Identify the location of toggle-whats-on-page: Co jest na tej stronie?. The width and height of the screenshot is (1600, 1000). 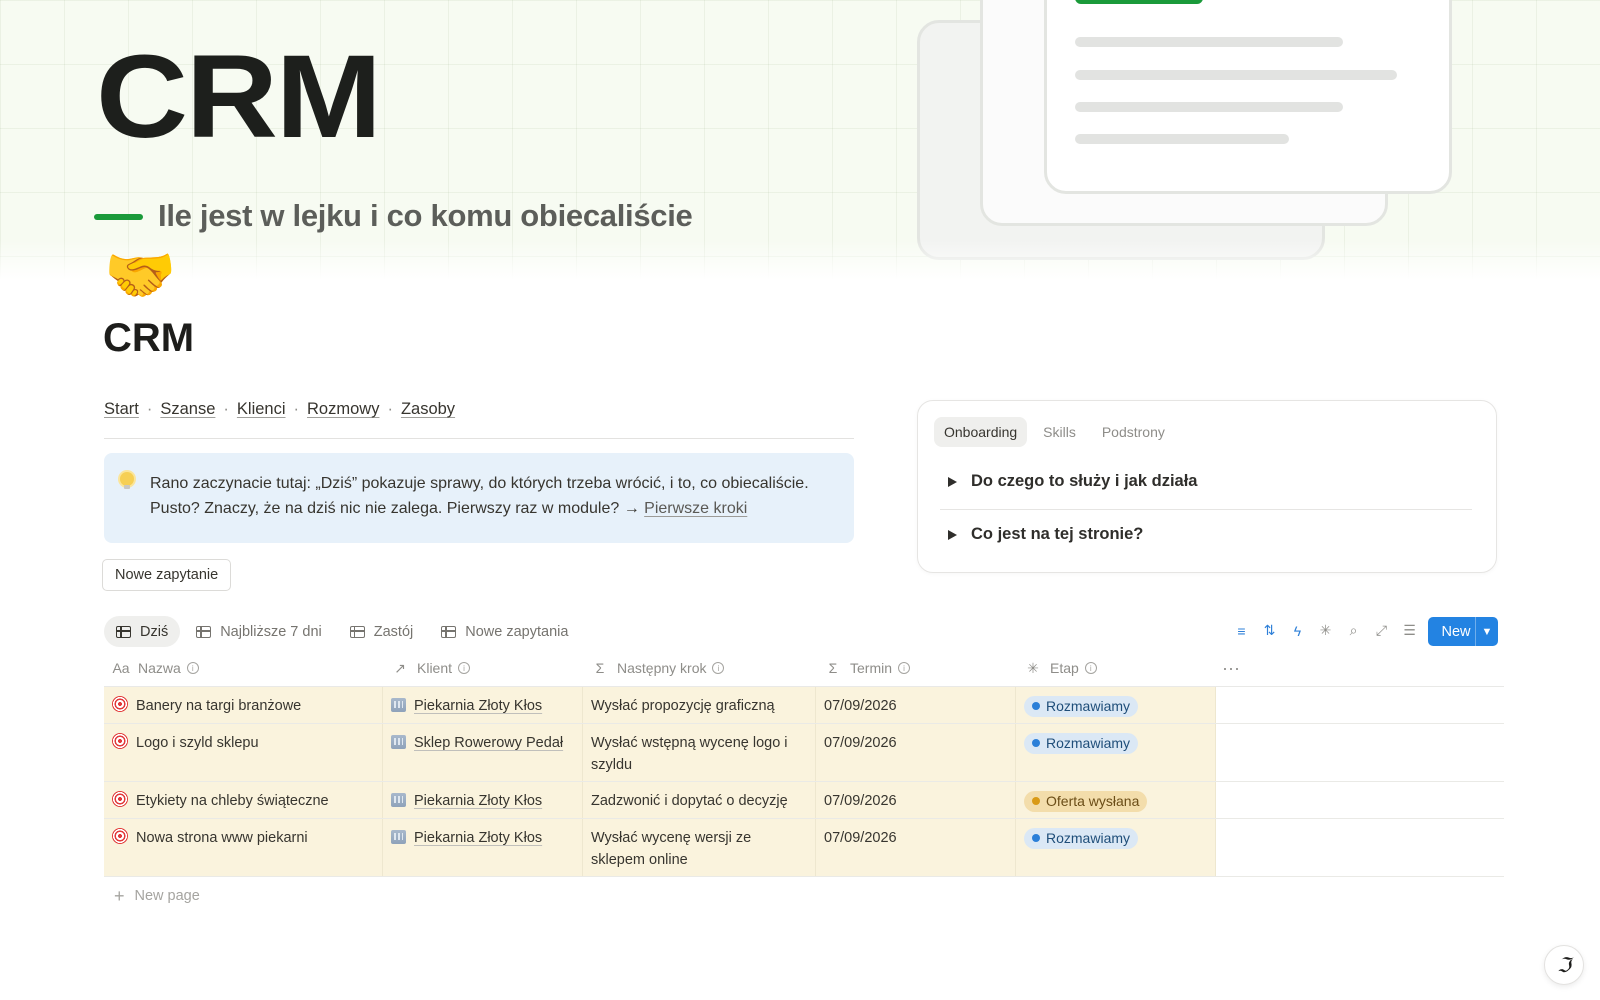
(1045, 534).